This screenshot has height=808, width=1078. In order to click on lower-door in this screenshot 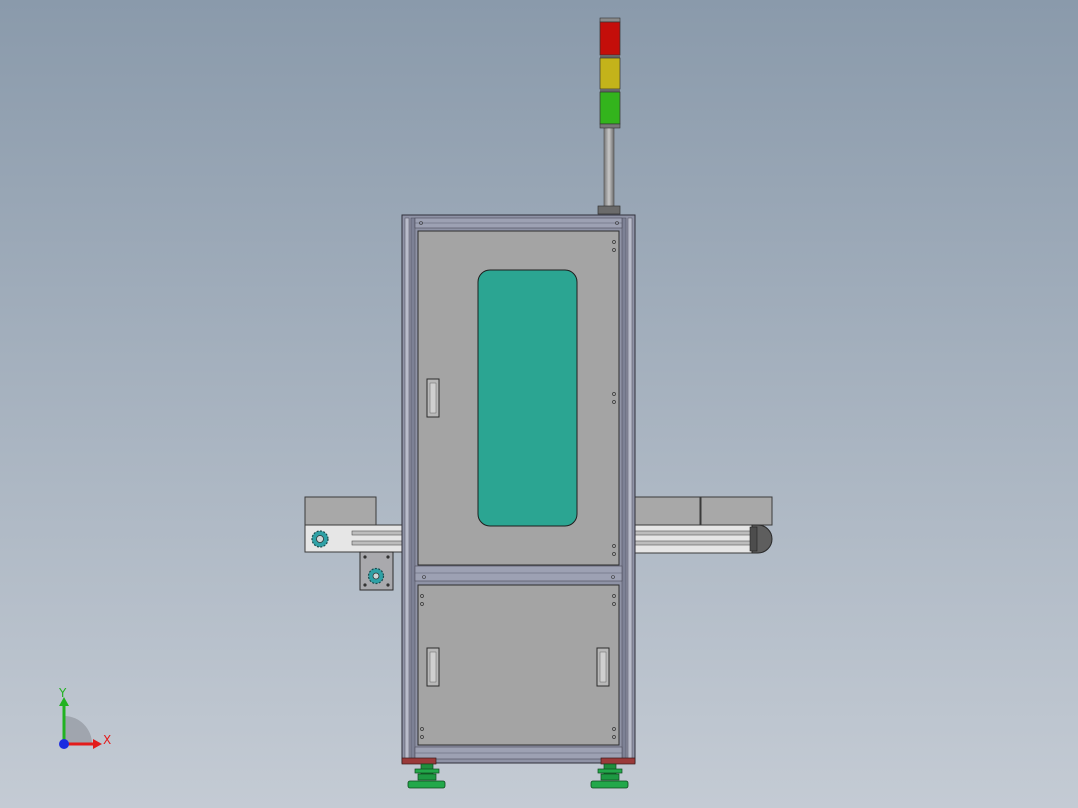, I will do `click(518, 665)`.